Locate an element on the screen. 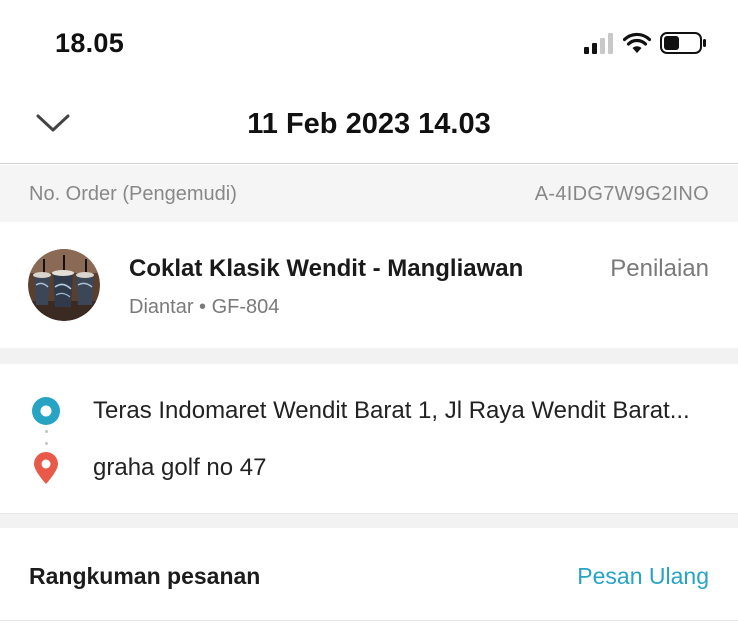 The height and width of the screenshot is (623, 738). divider is located at coordinates (369, 620).